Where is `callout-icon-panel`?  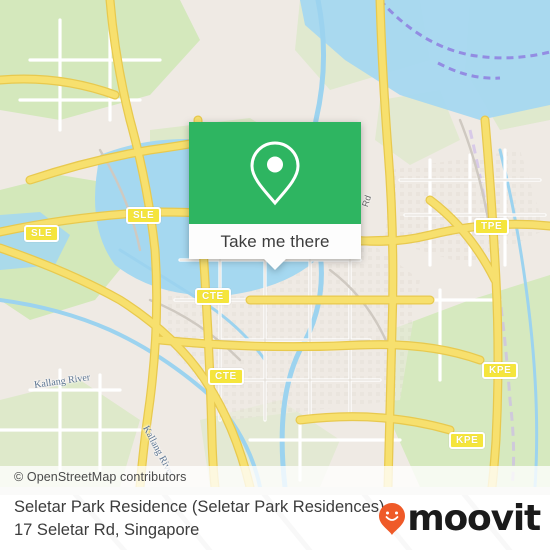 callout-icon-panel is located at coordinates (275, 173).